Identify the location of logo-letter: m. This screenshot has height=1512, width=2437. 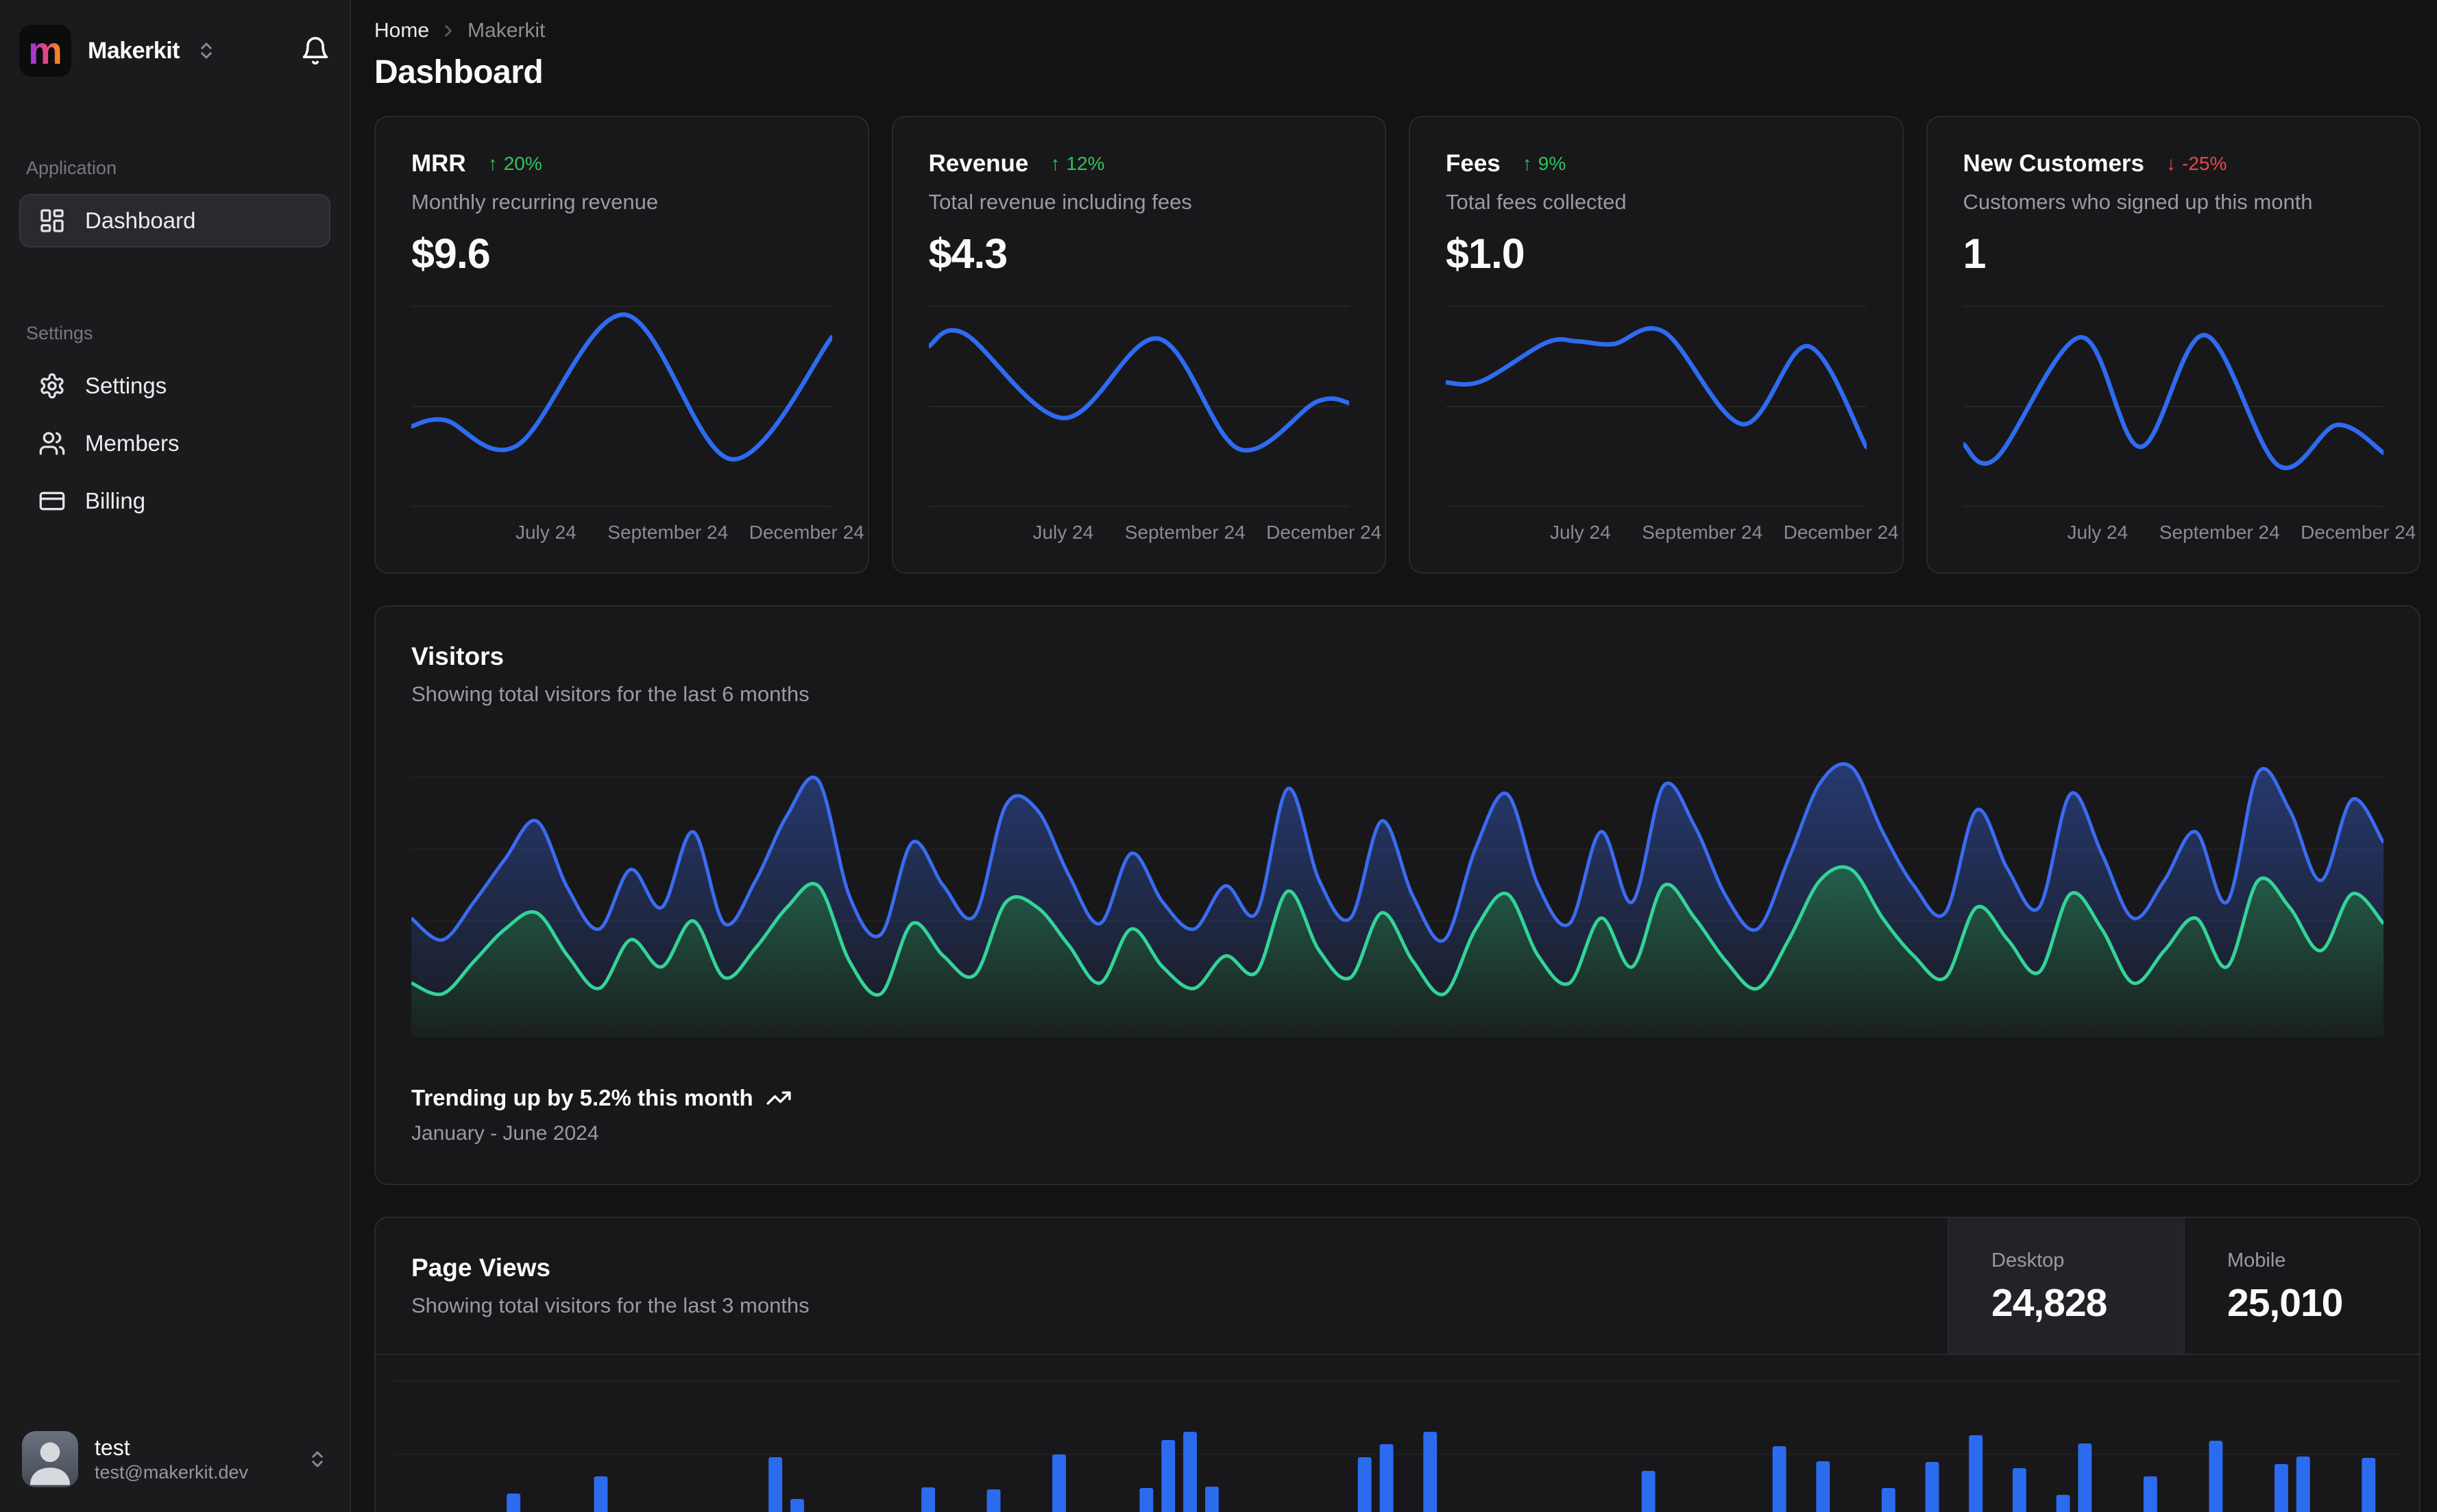
(45, 51).